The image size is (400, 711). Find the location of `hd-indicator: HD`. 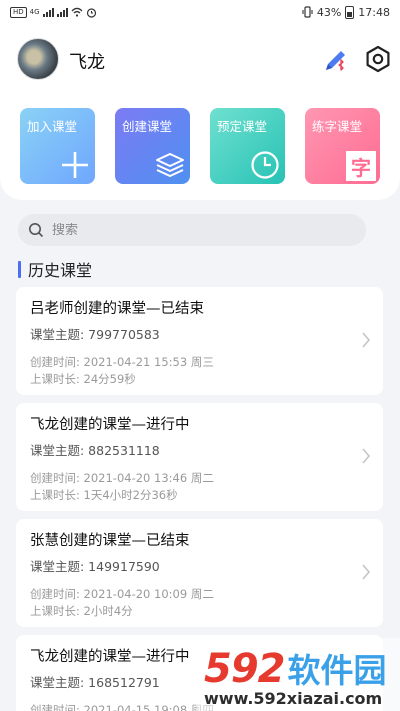

hd-indicator: HD is located at coordinates (18, 12).